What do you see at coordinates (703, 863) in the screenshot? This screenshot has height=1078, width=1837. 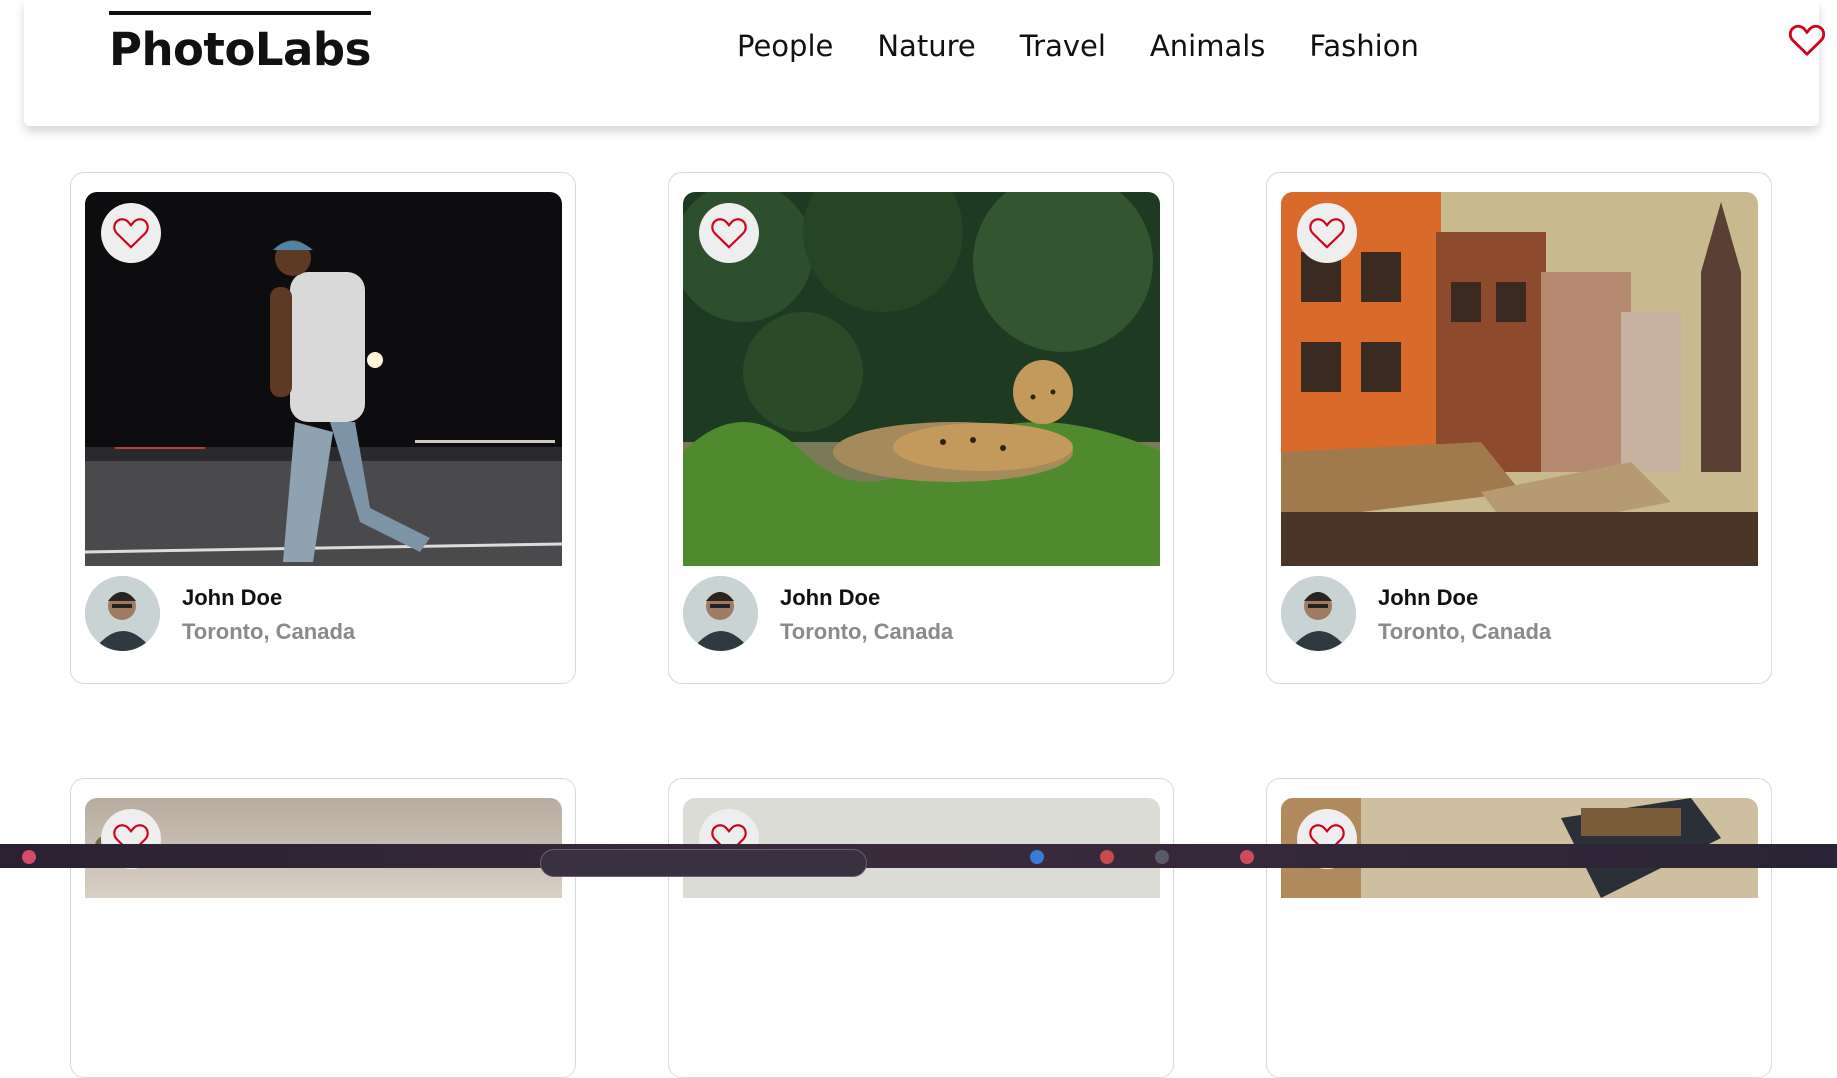 I see `taskbar-search-box` at bounding box center [703, 863].